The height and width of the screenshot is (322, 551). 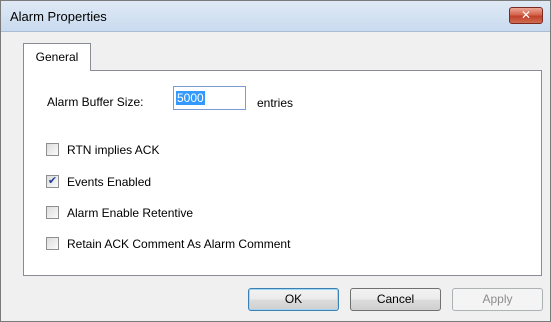 What do you see at coordinates (395, 299) in the screenshot?
I see `cancel-button: Cancel` at bounding box center [395, 299].